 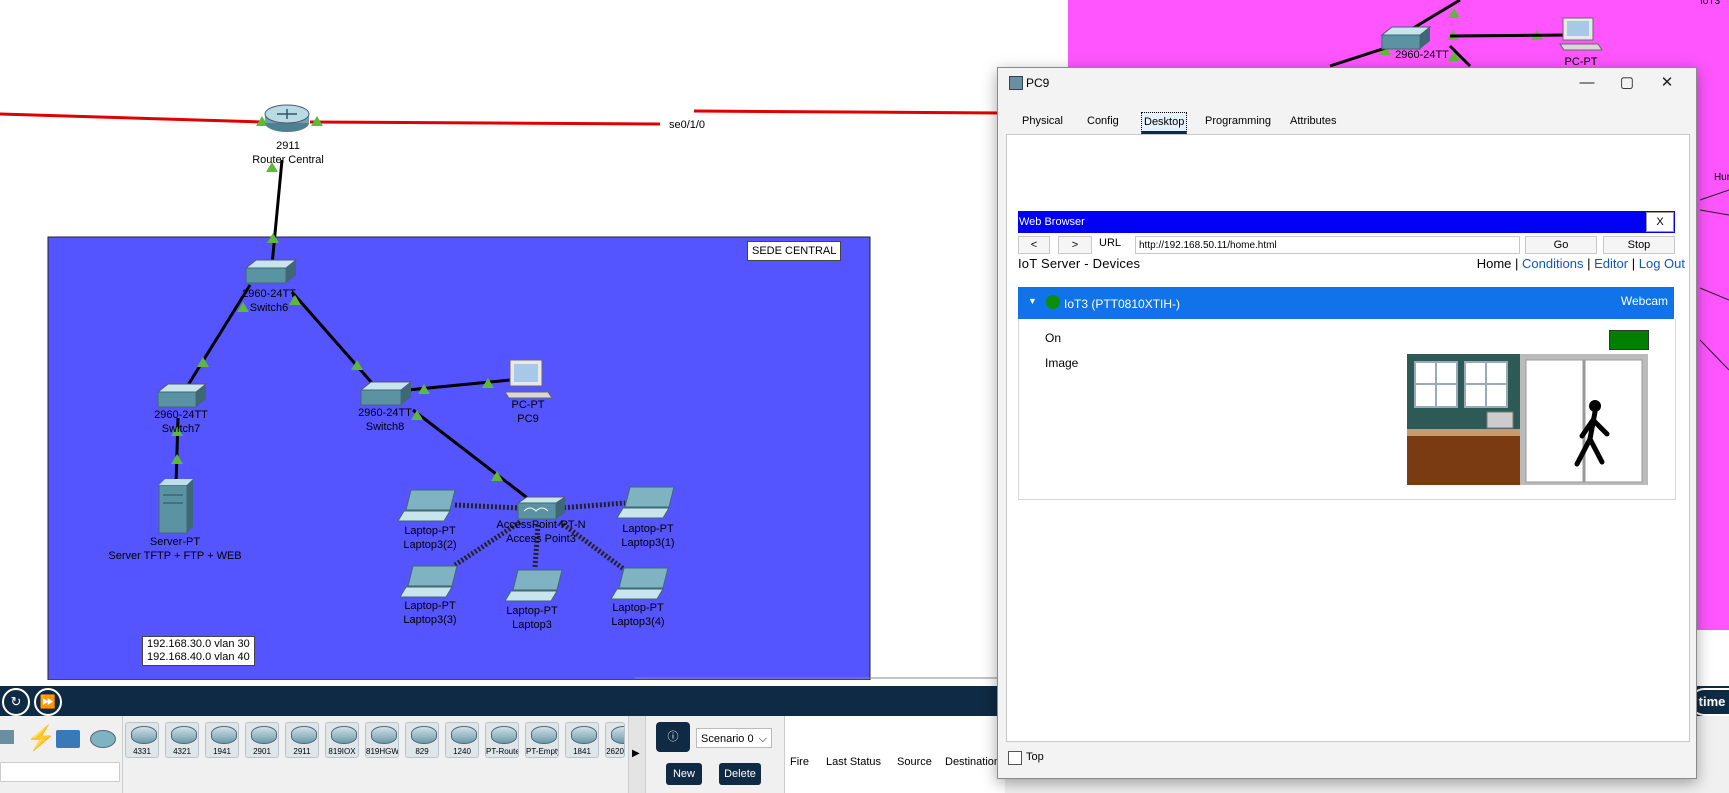 I want to click on access-point-label: AccessPoint-PT-N Access Point3, so click(x=541, y=532).